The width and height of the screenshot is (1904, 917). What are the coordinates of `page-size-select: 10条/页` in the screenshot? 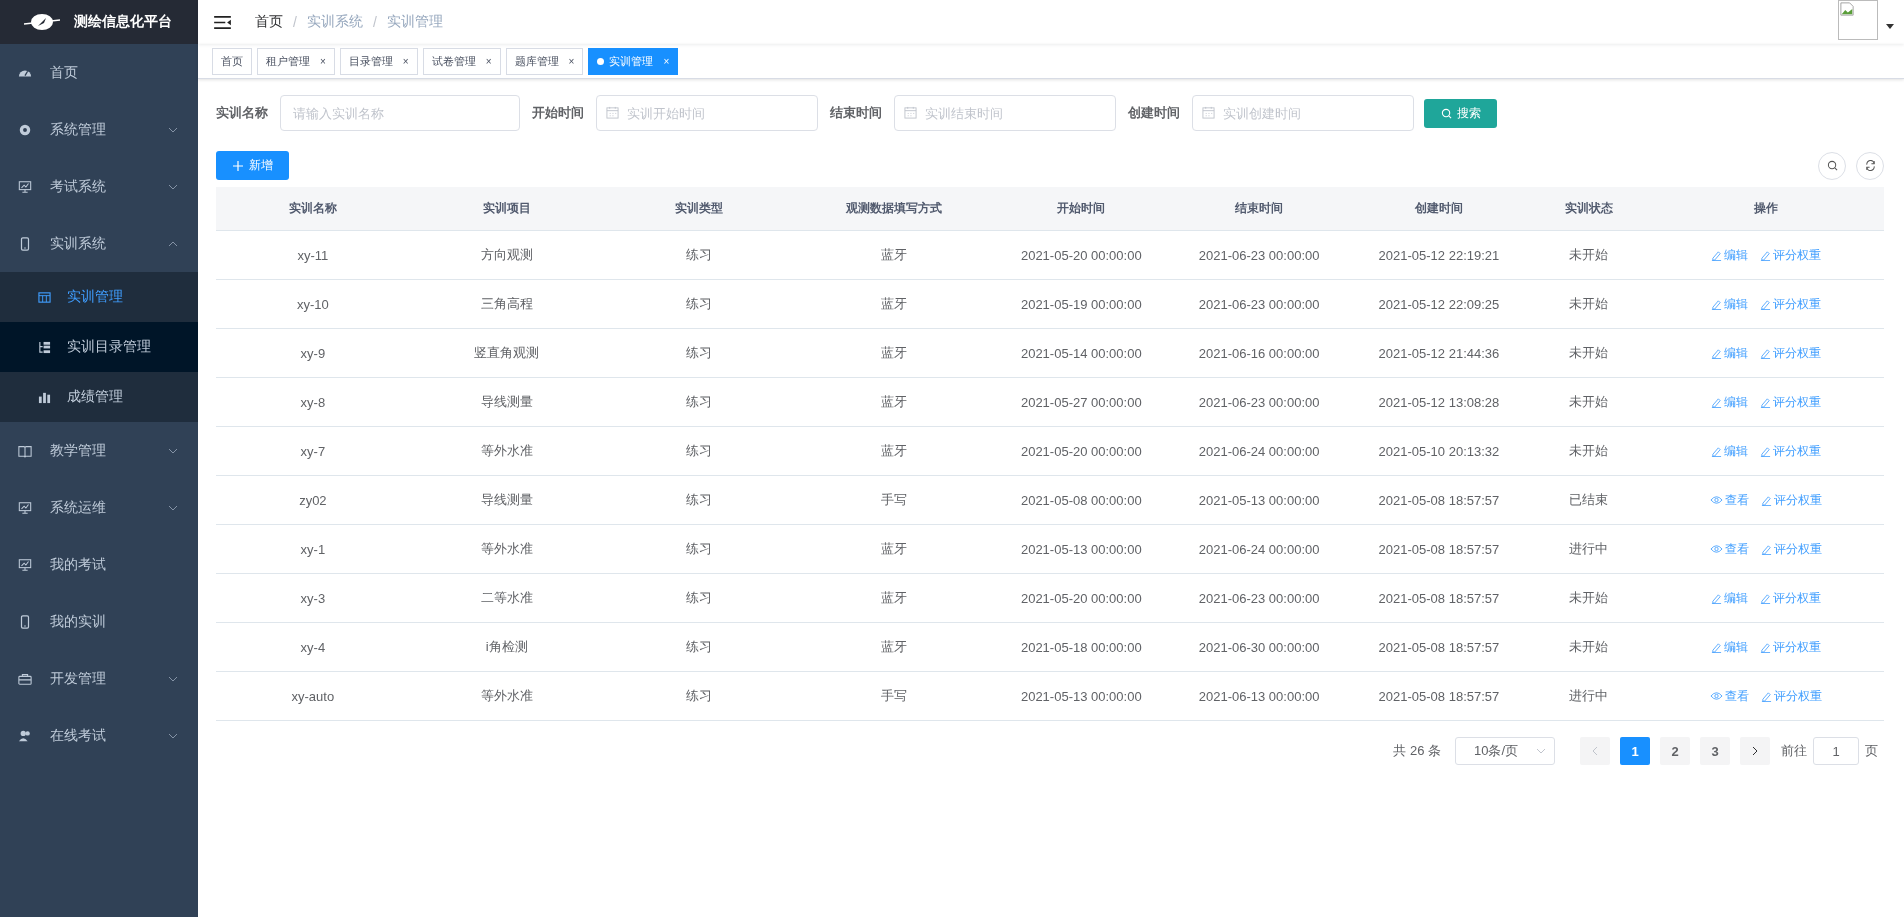 It's located at (1505, 751).